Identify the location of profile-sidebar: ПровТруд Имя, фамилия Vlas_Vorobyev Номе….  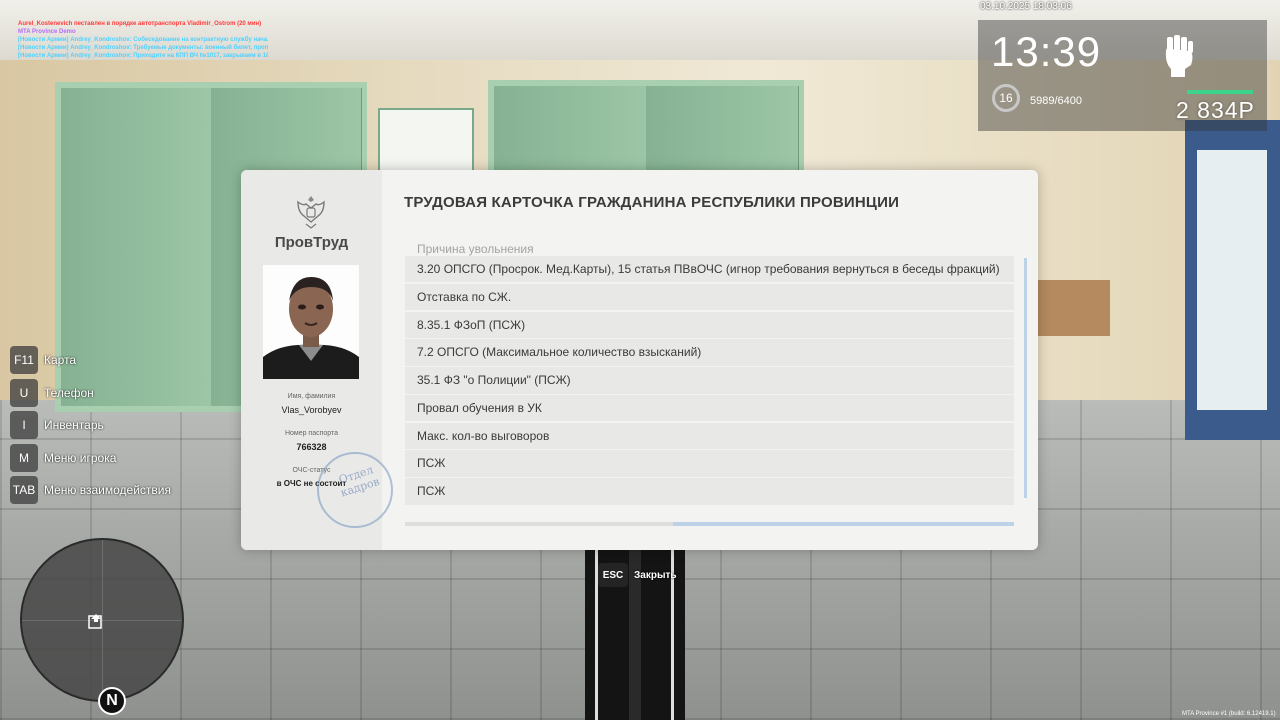
(317, 360).